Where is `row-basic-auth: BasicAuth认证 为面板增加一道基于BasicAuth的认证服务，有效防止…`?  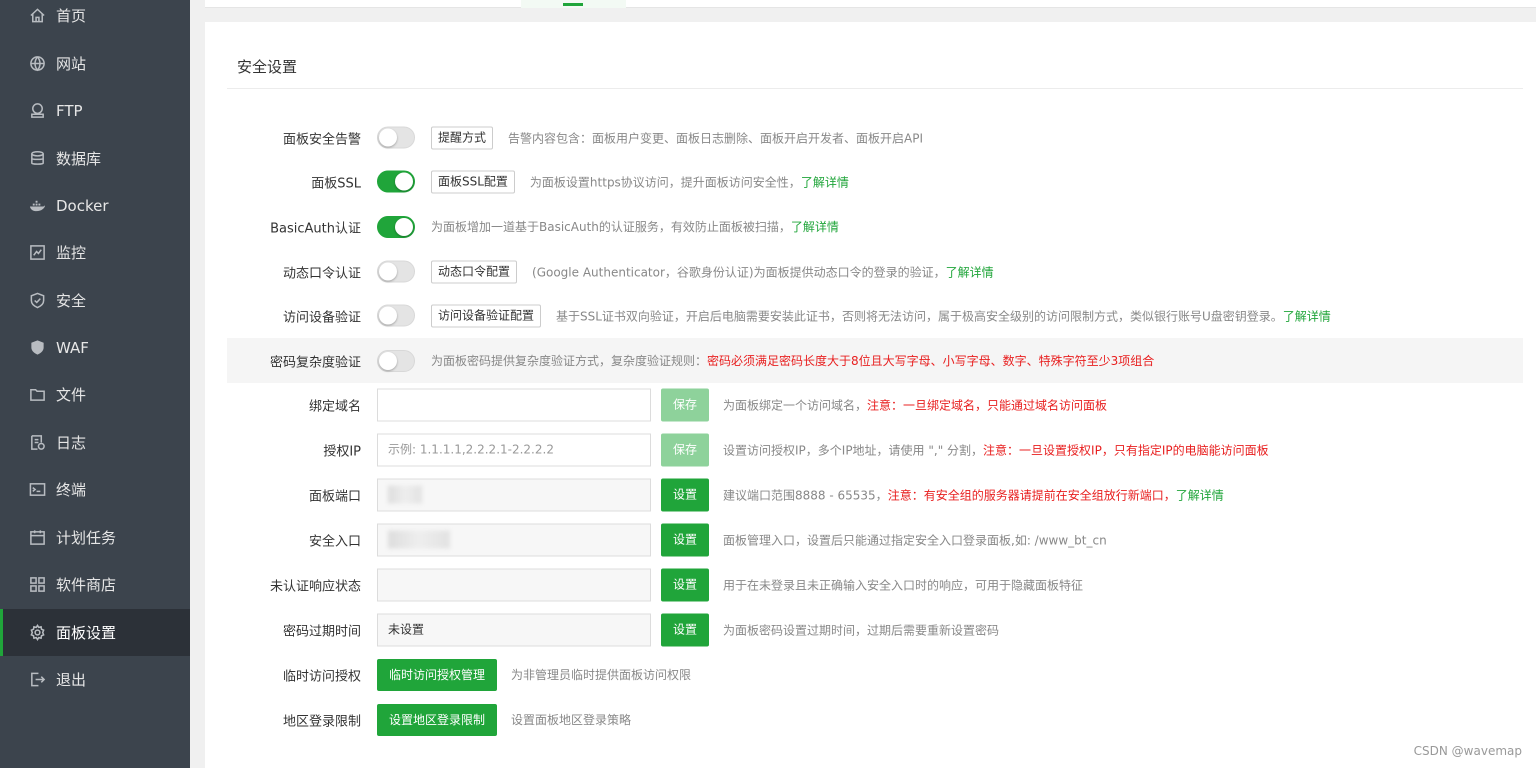 row-basic-auth: BasicAuth认证 为面板增加一道基于BasicAuth的认证服务，有效防止… is located at coordinates (875, 226).